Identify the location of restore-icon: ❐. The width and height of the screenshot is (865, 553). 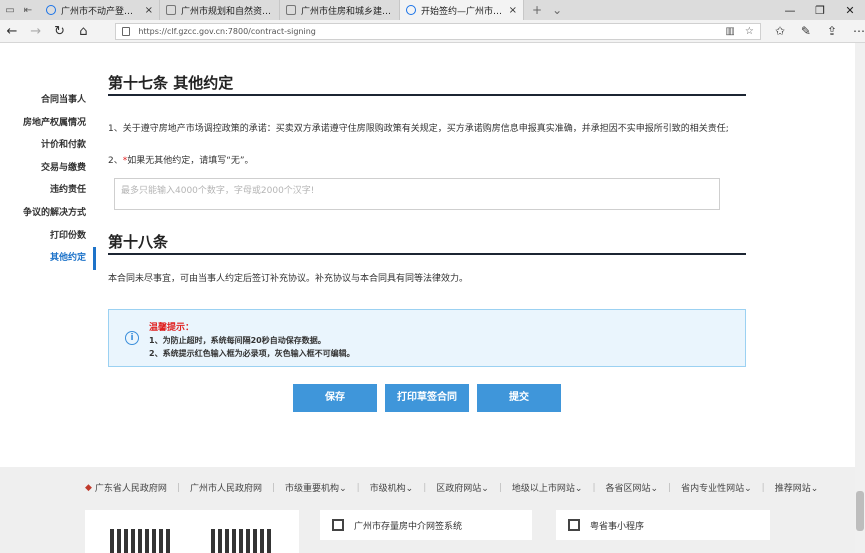
(820, 10).